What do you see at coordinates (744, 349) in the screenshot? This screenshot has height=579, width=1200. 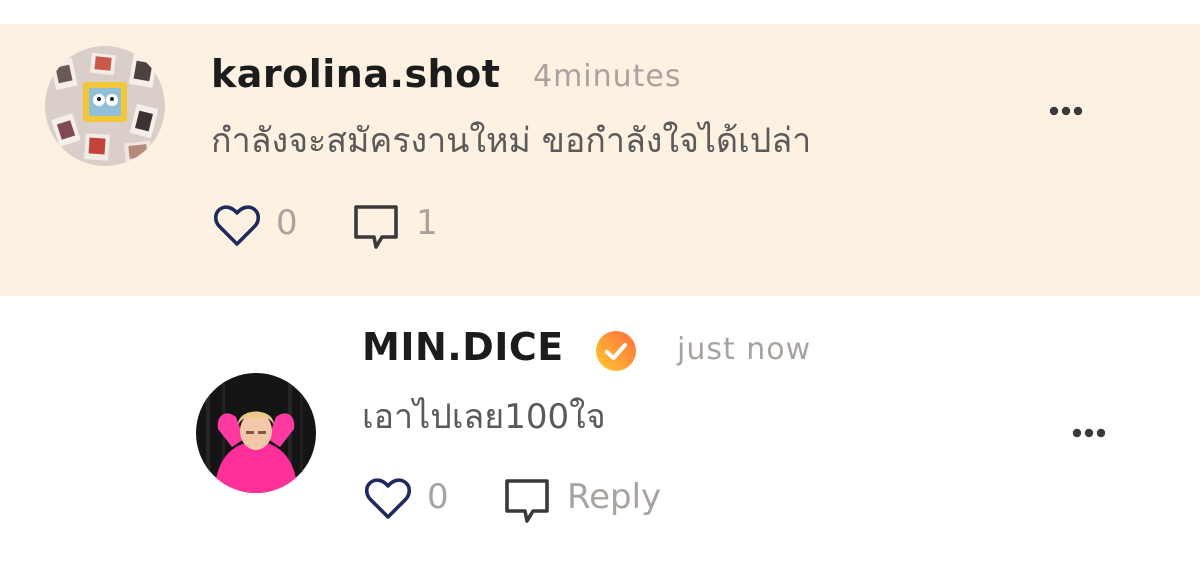 I see `reply-timestamp: just now` at bounding box center [744, 349].